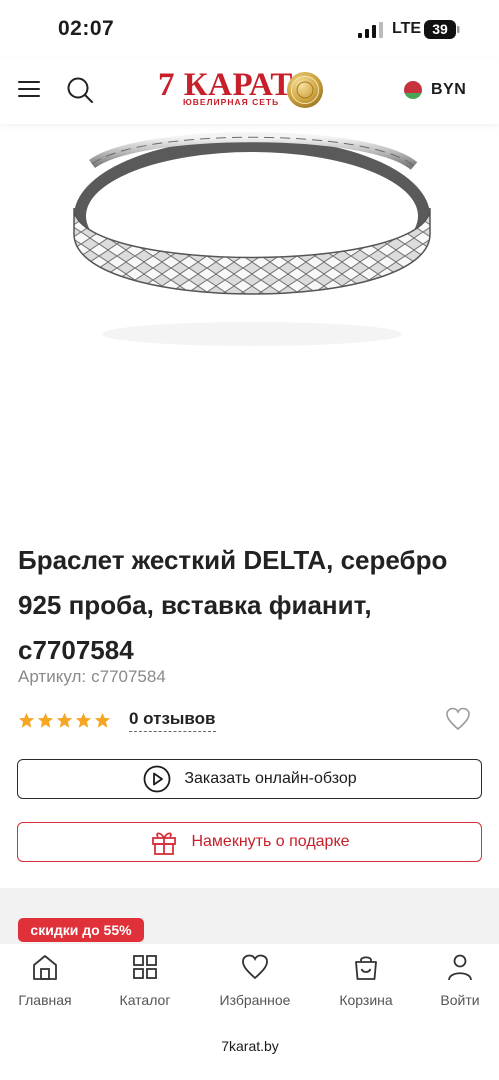 The image size is (499, 1080). I want to click on gift-hint-button: Намекнуть о подарке, so click(249, 842).